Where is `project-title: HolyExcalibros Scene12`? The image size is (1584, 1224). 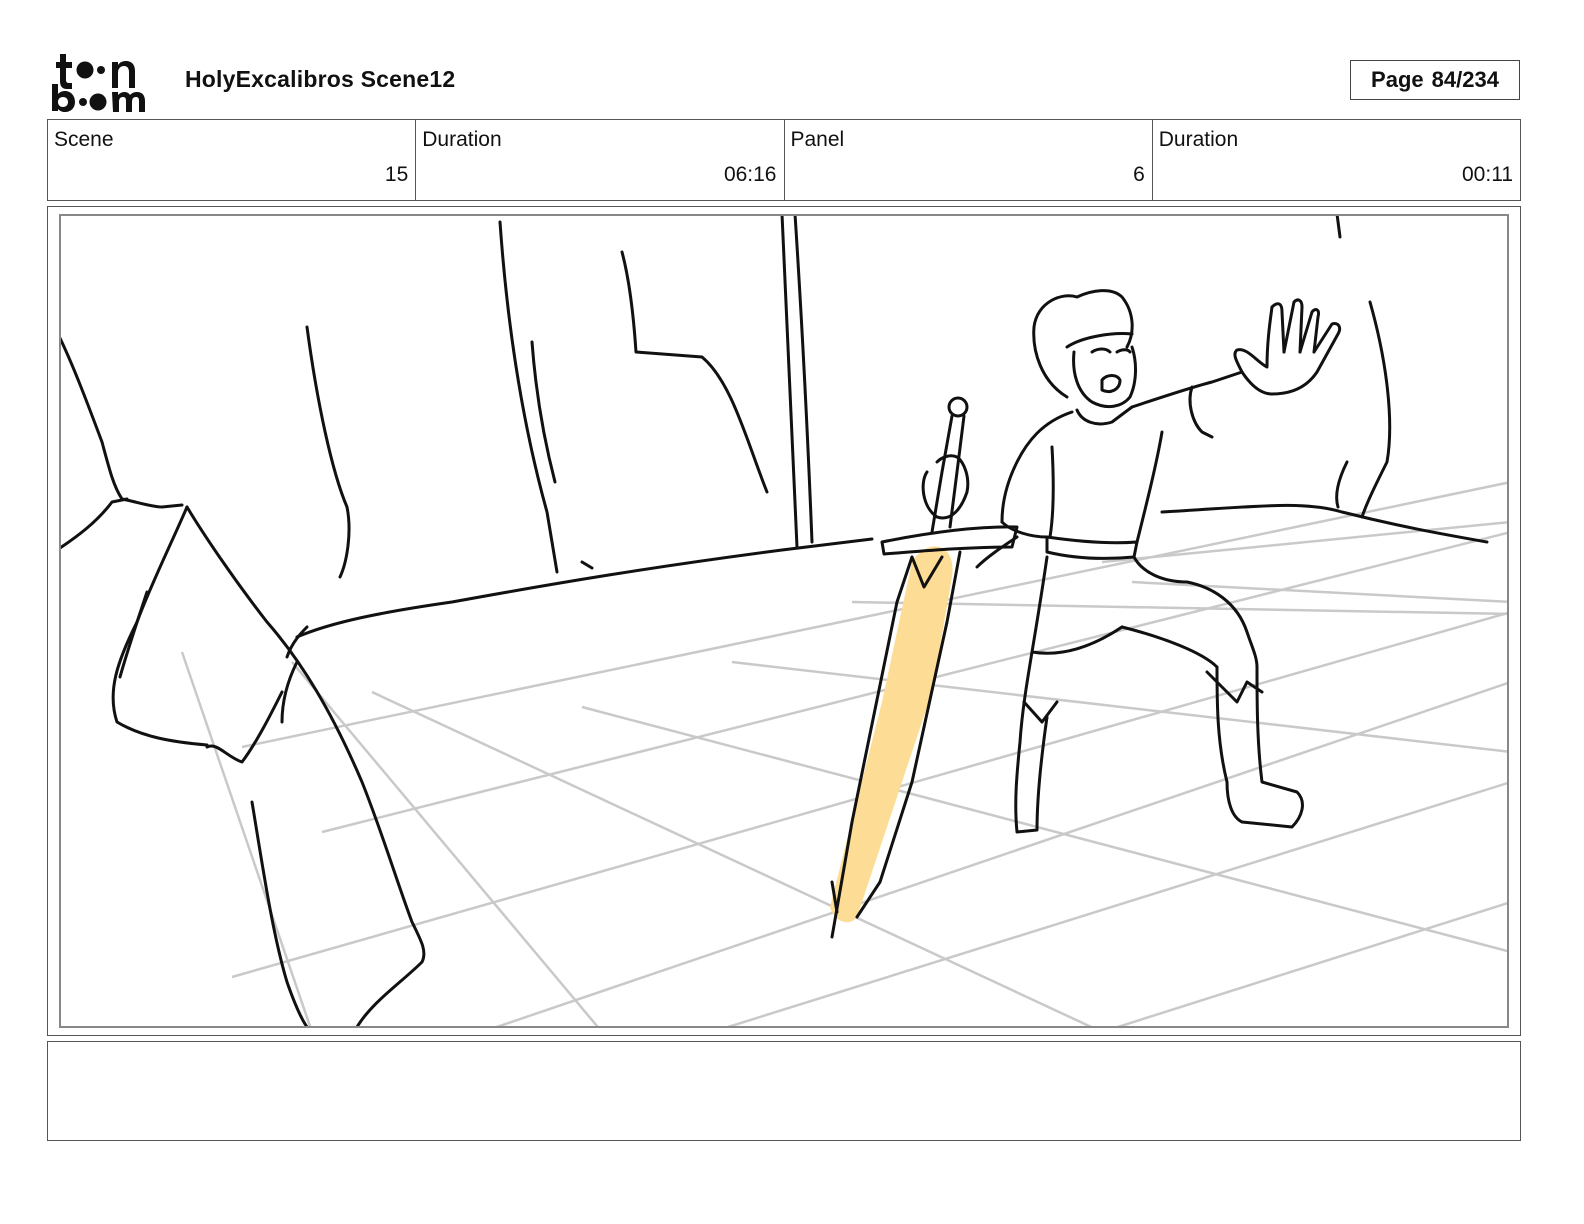
project-title: HolyExcalibros Scene12 is located at coordinates (320, 79).